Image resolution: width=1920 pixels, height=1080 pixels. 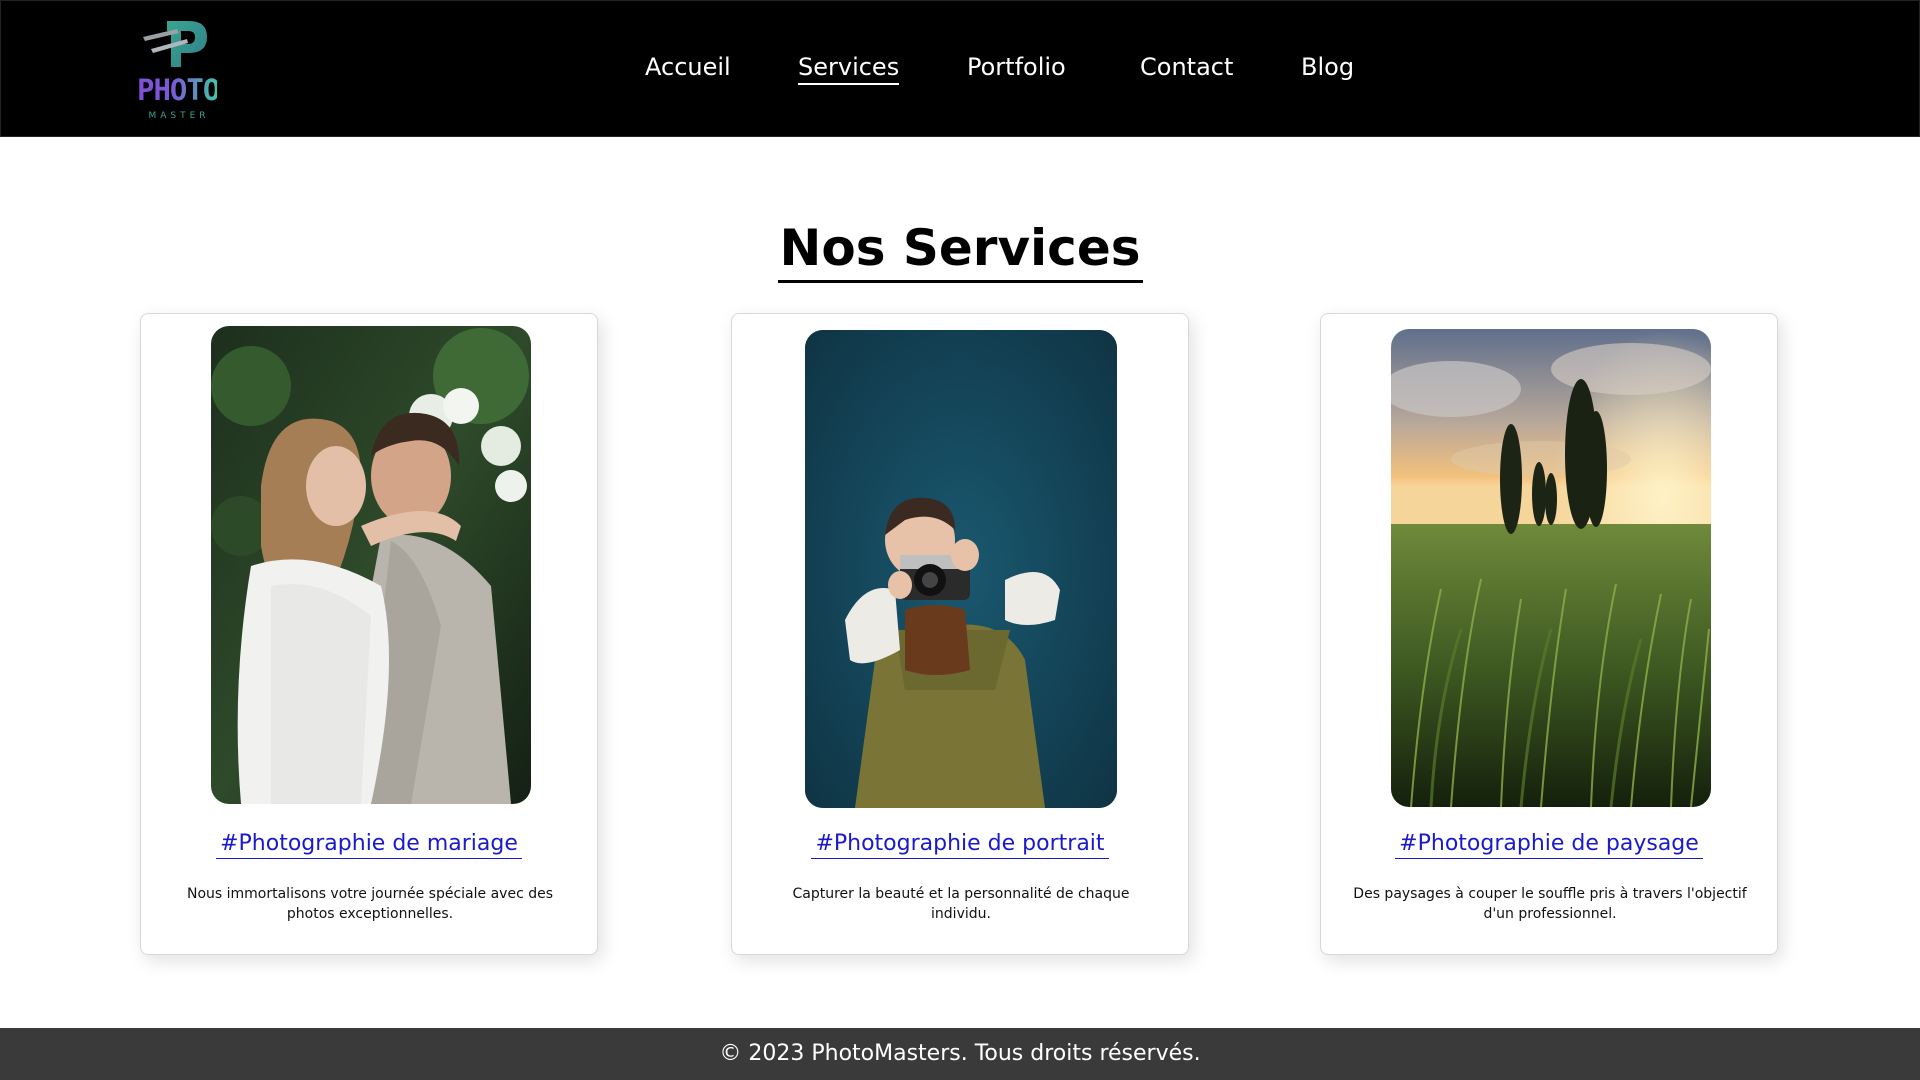 I want to click on page-title: Nos Services, so click(x=960, y=250).